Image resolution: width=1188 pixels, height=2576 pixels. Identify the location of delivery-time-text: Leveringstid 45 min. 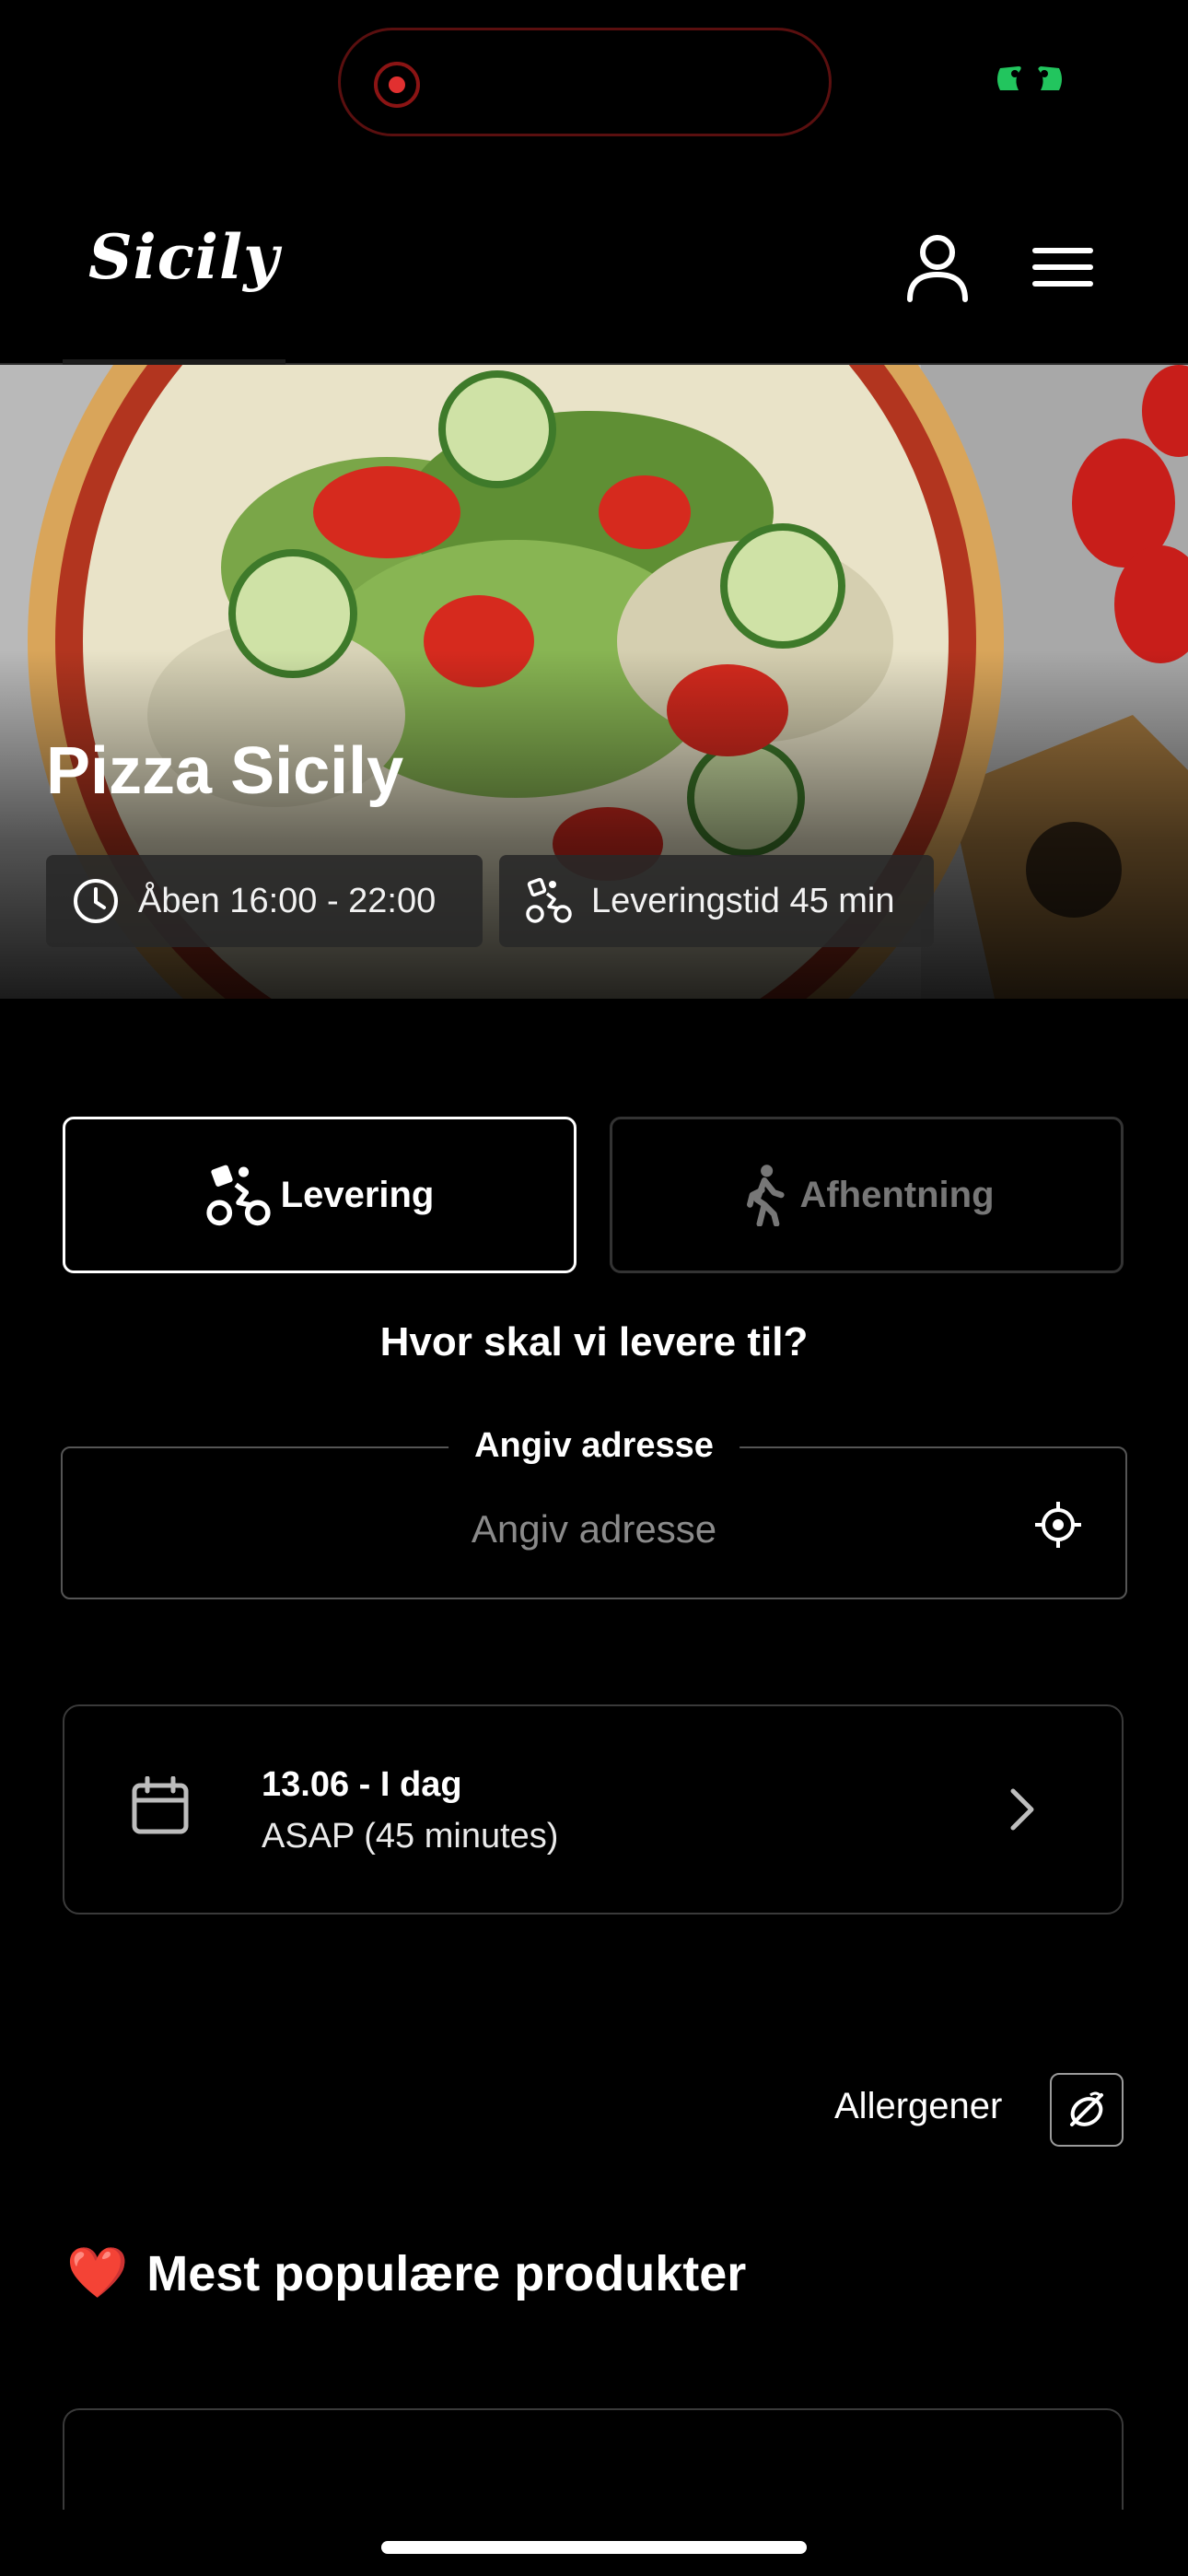
(743, 901).